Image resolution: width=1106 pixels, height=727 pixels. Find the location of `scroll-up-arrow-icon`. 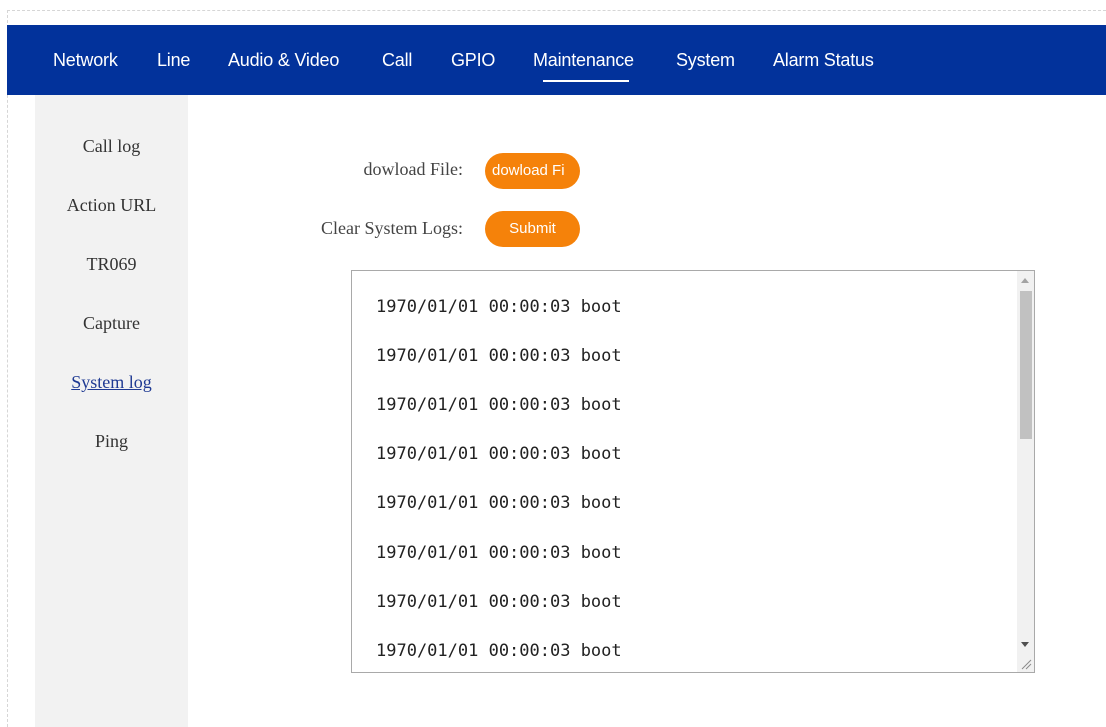

scroll-up-arrow-icon is located at coordinates (1025, 280).